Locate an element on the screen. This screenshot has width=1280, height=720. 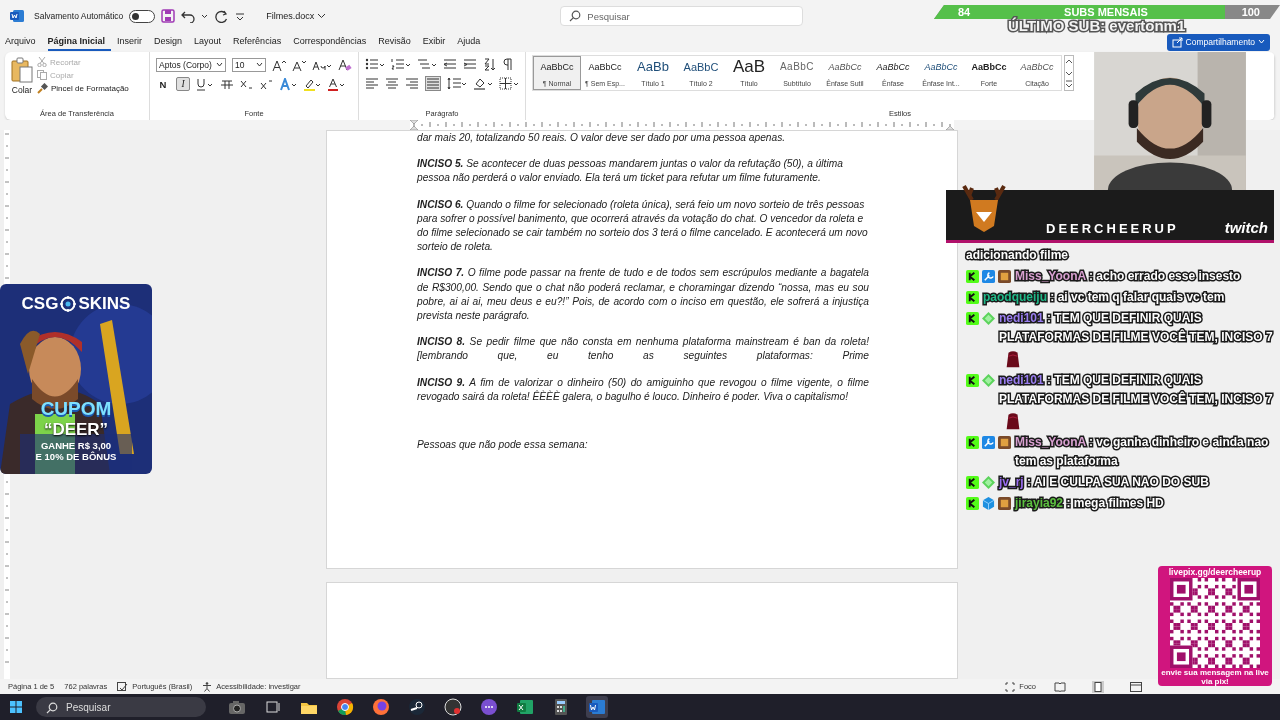
align-left-icon is located at coordinates (372, 83).